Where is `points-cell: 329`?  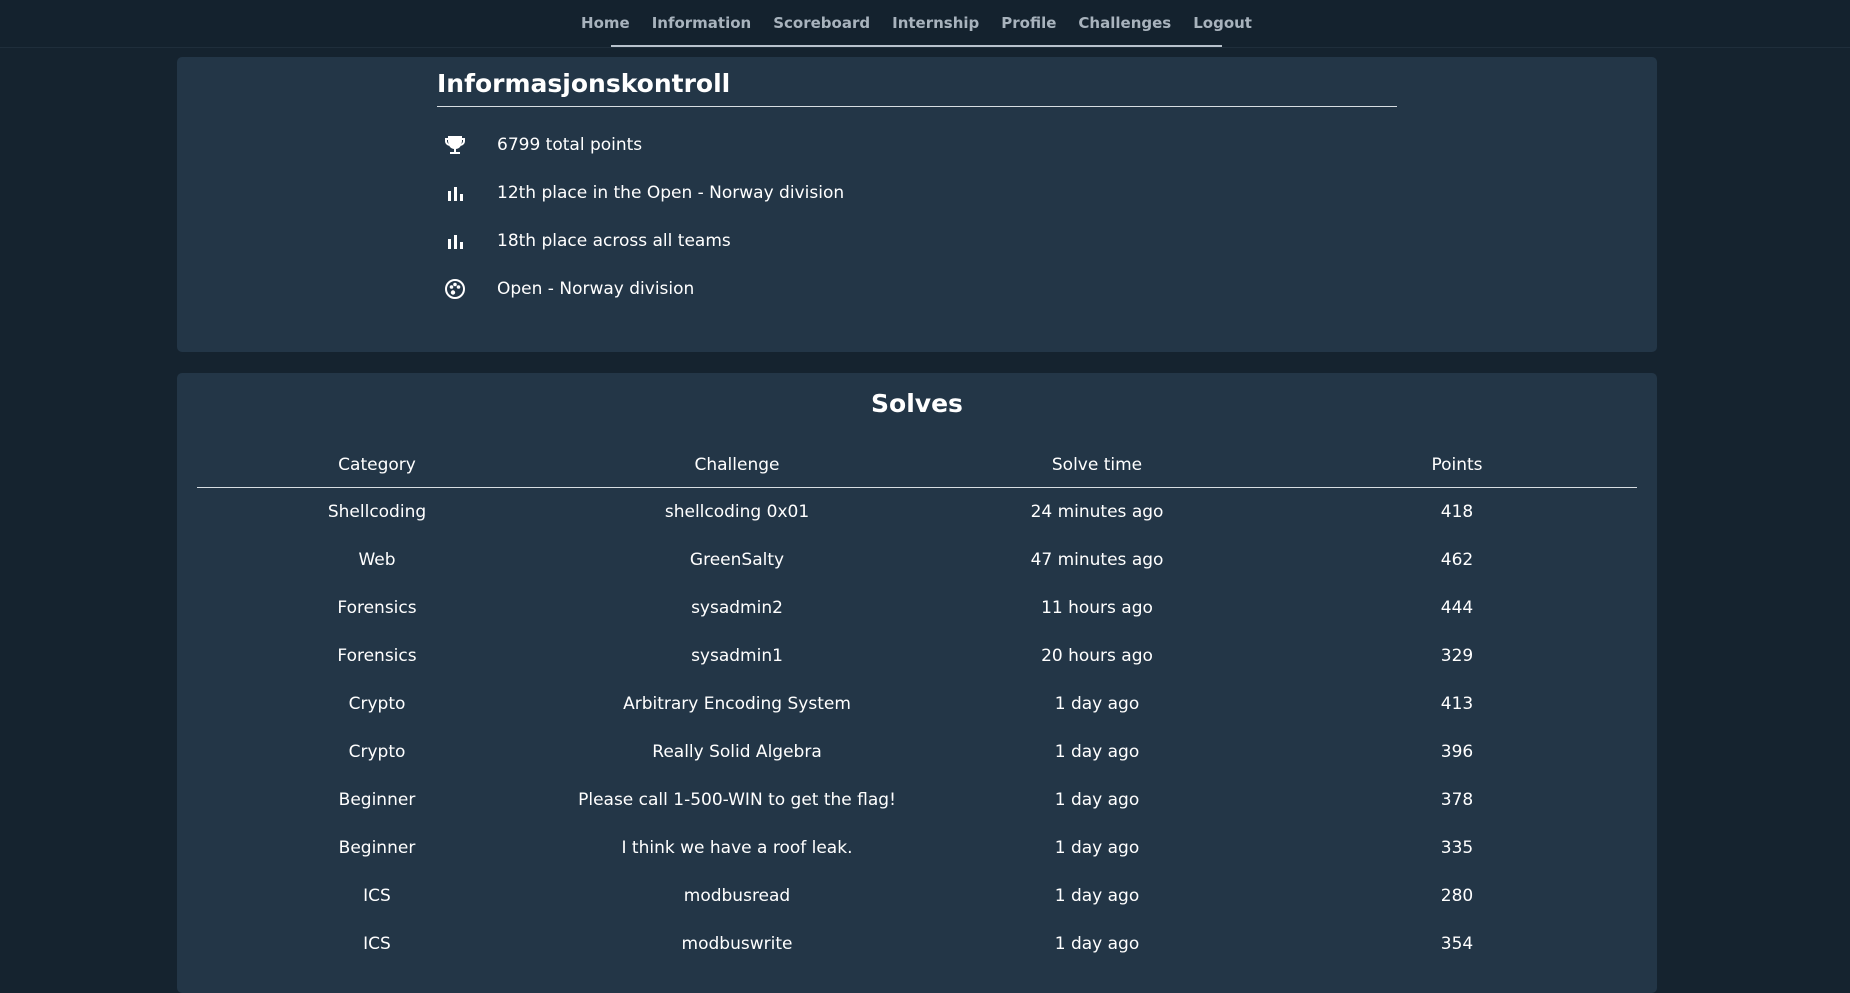 points-cell: 329 is located at coordinates (1457, 656).